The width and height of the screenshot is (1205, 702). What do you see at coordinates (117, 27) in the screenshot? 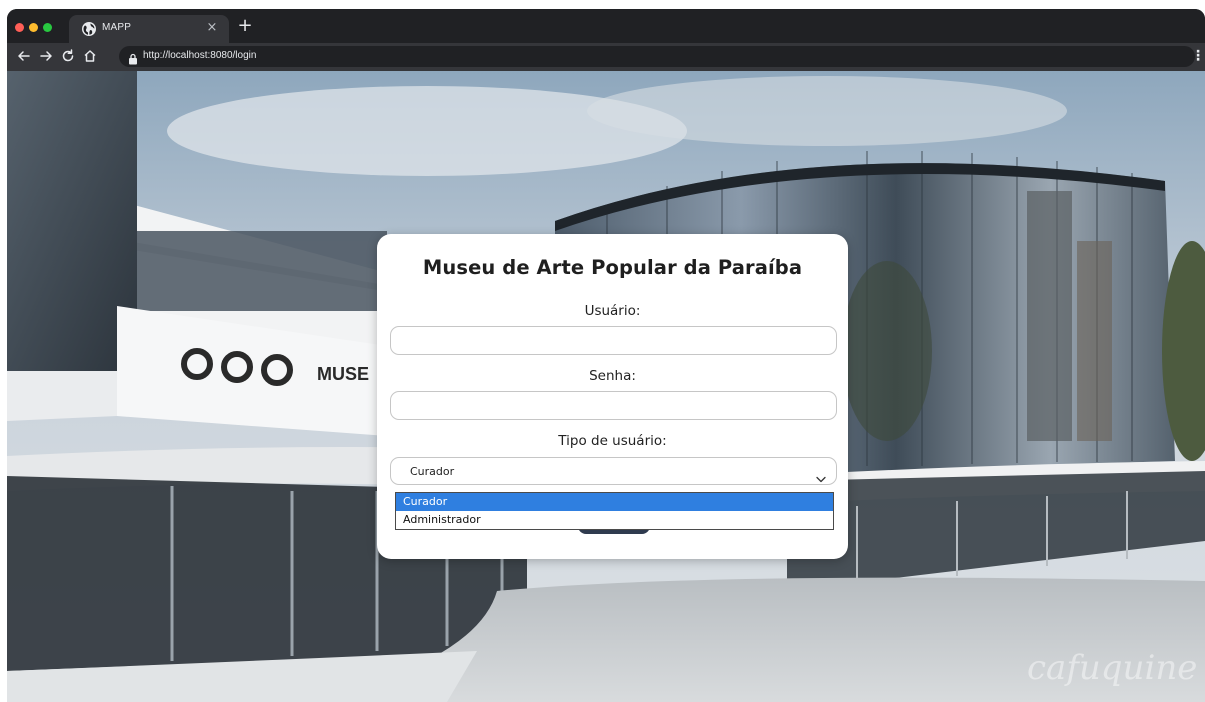
I see `tab-title: MAPP` at bounding box center [117, 27].